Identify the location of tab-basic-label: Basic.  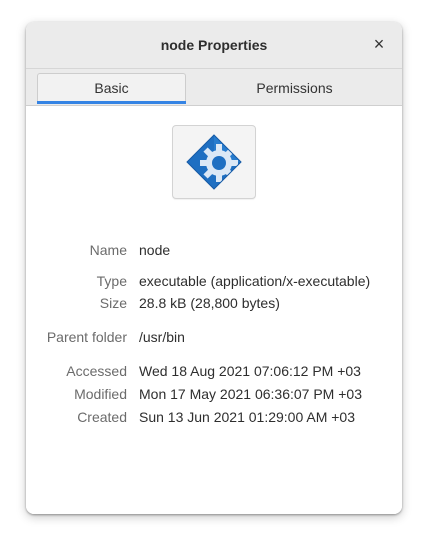
(111, 88).